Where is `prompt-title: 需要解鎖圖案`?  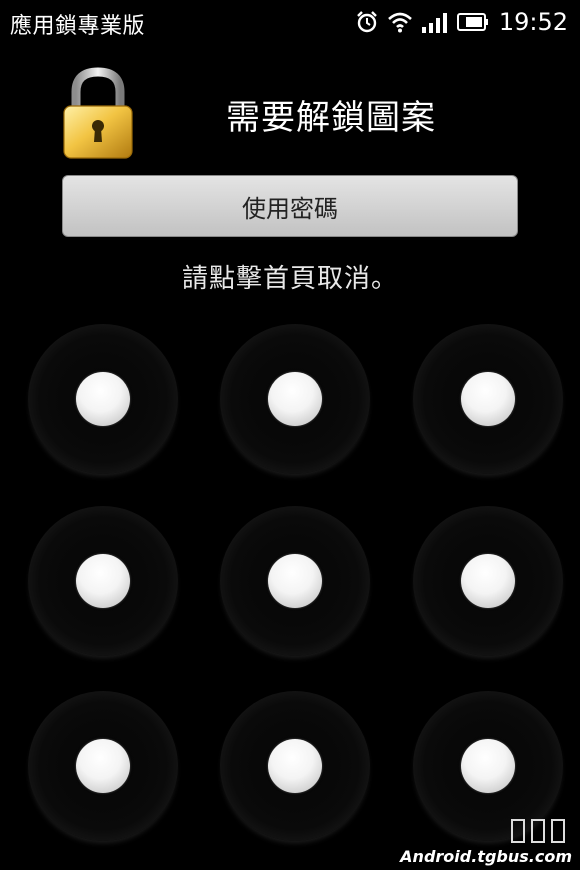 prompt-title: 需要解鎖圖案 is located at coordinates (331, 118).